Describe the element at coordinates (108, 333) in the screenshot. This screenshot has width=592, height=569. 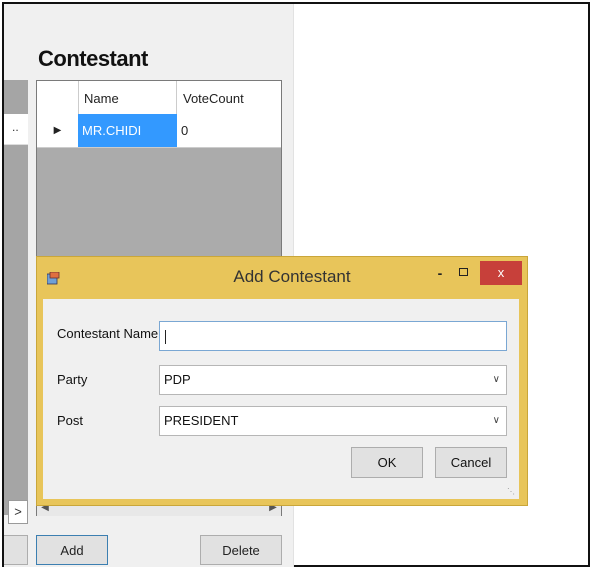
I see `contestant-name-label: Contestant Name` at that location.